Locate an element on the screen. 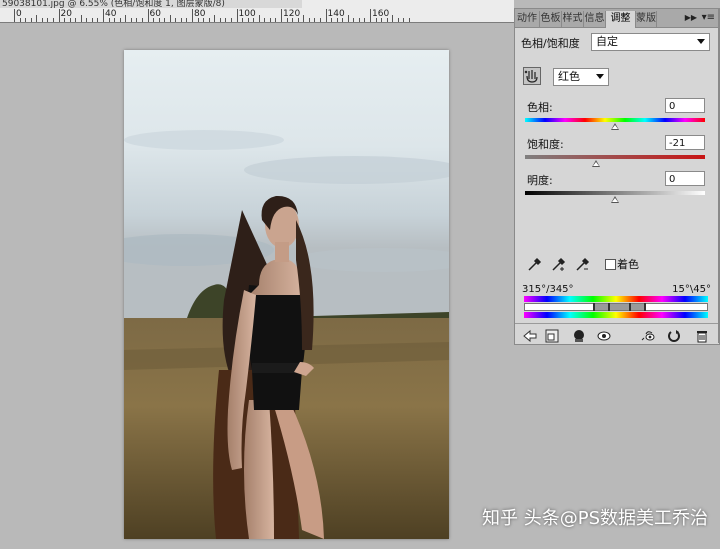 The height and width of the screenshot is (549, 720). eye-icon is located at coordinates (604, 335).